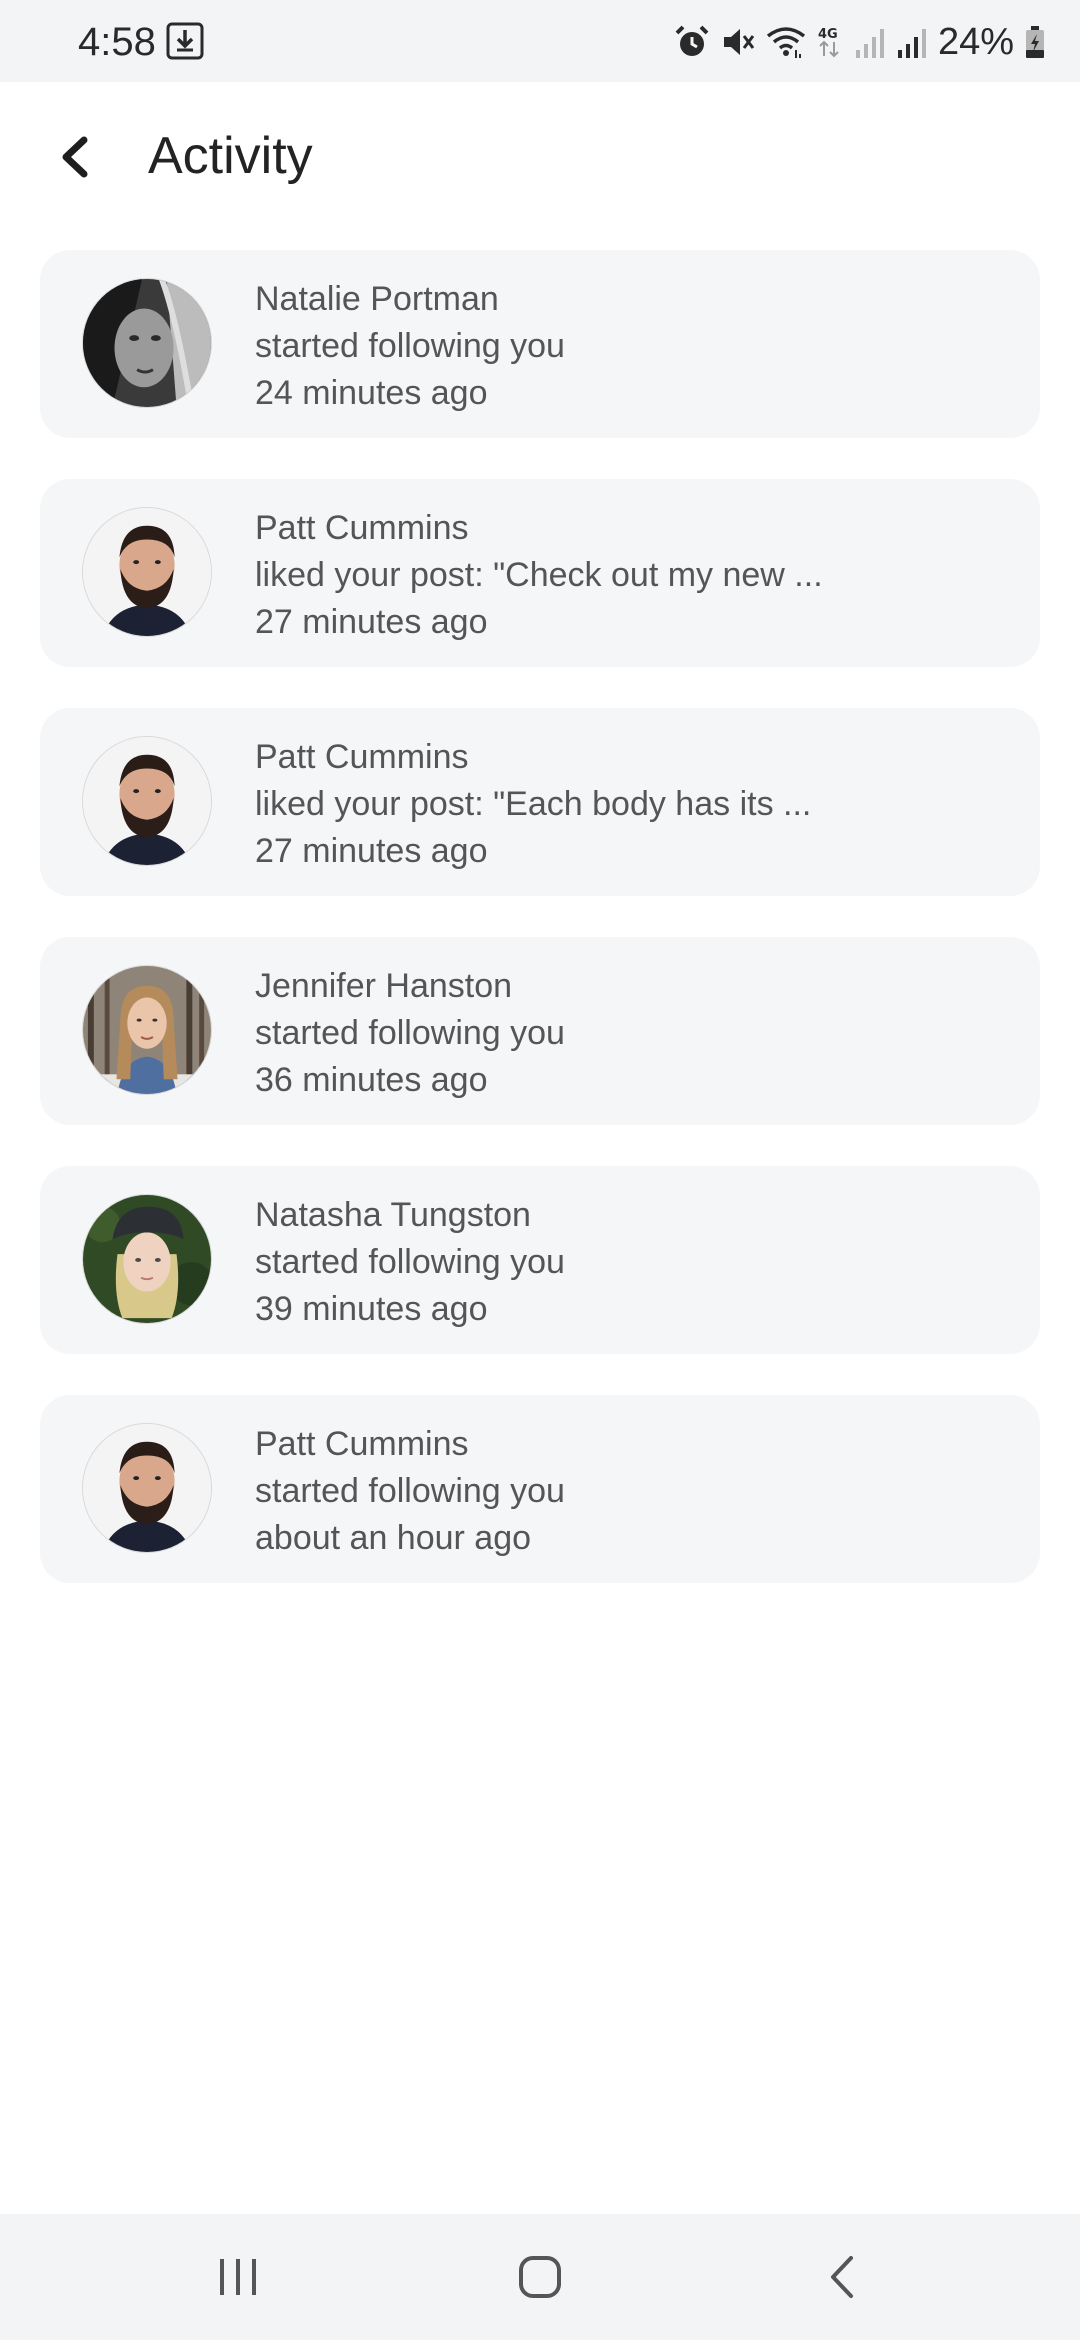 The height and width of the screenshot is (2340, 1080). What do you see at coordinates (230, 156) in the screenshot?
I see `page-title: Activity` at bounding box center [230, 156].